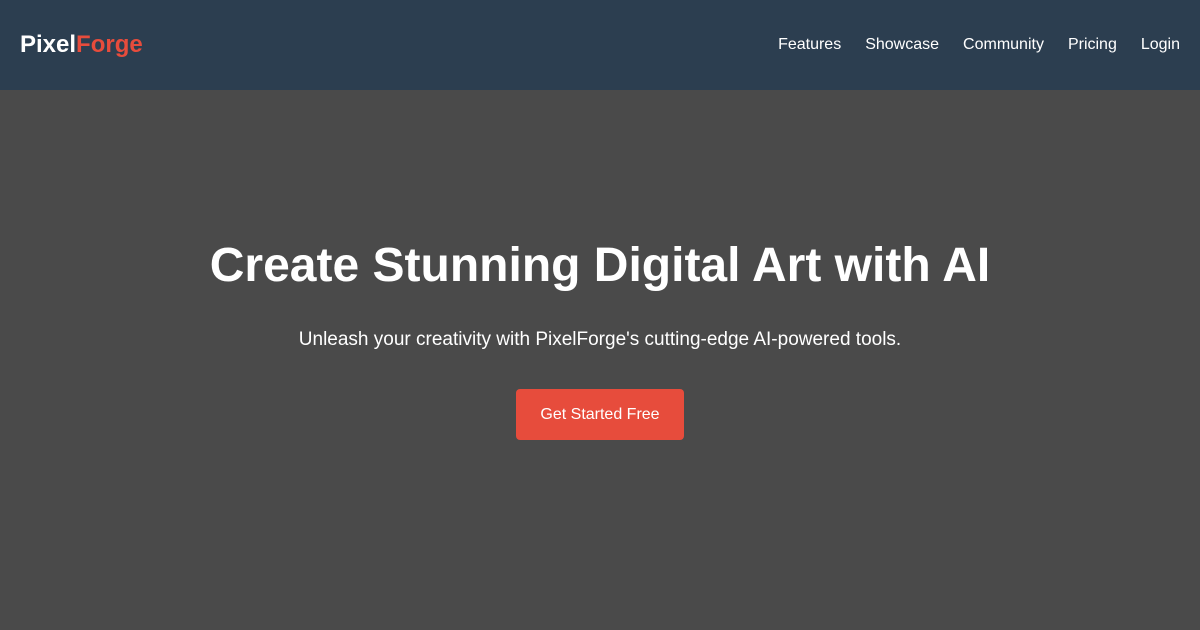  I want to click on nav-link-features: Features, so click(809, 45).